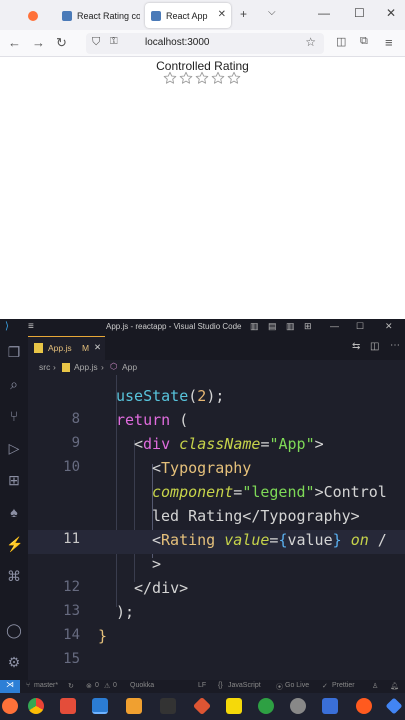 This screenshot has height=720, width=405. What do you see at coordinates (202, 685) in the screenshot?
I see `eol-status: LF` at bounding box center [202, 685].